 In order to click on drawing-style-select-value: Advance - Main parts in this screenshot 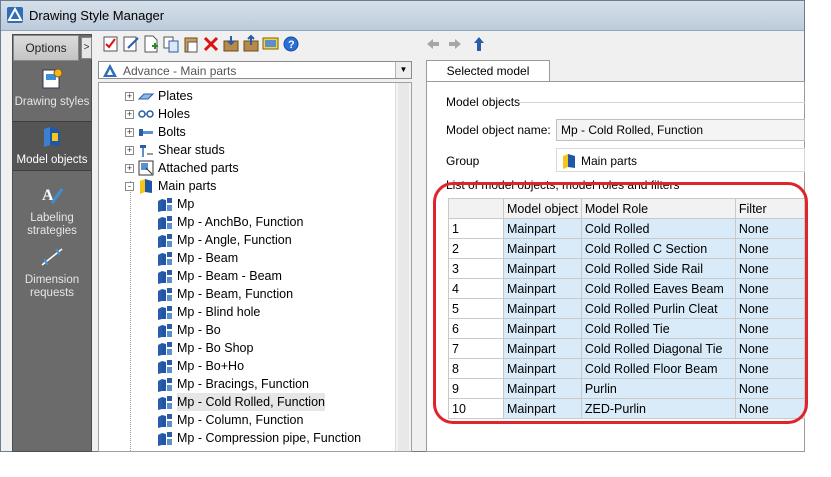, I will do `click(180, 71)`.